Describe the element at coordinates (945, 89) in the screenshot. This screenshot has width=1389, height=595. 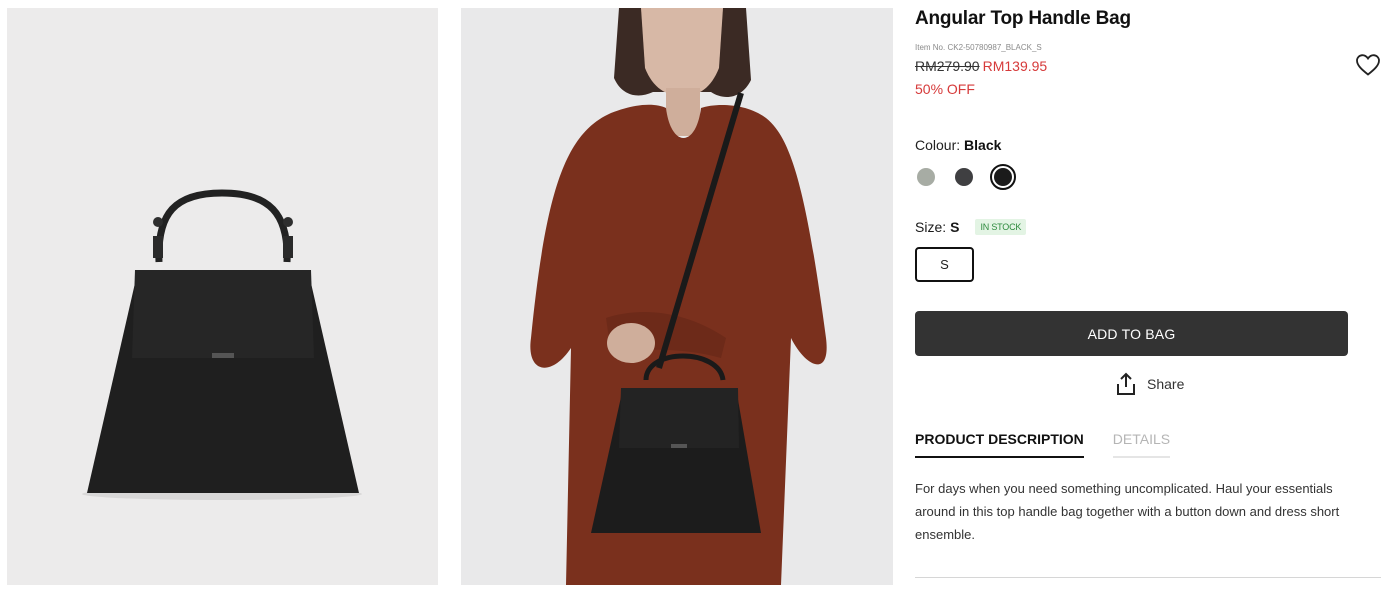
I see `discount-label: 50% OFF` at that location.